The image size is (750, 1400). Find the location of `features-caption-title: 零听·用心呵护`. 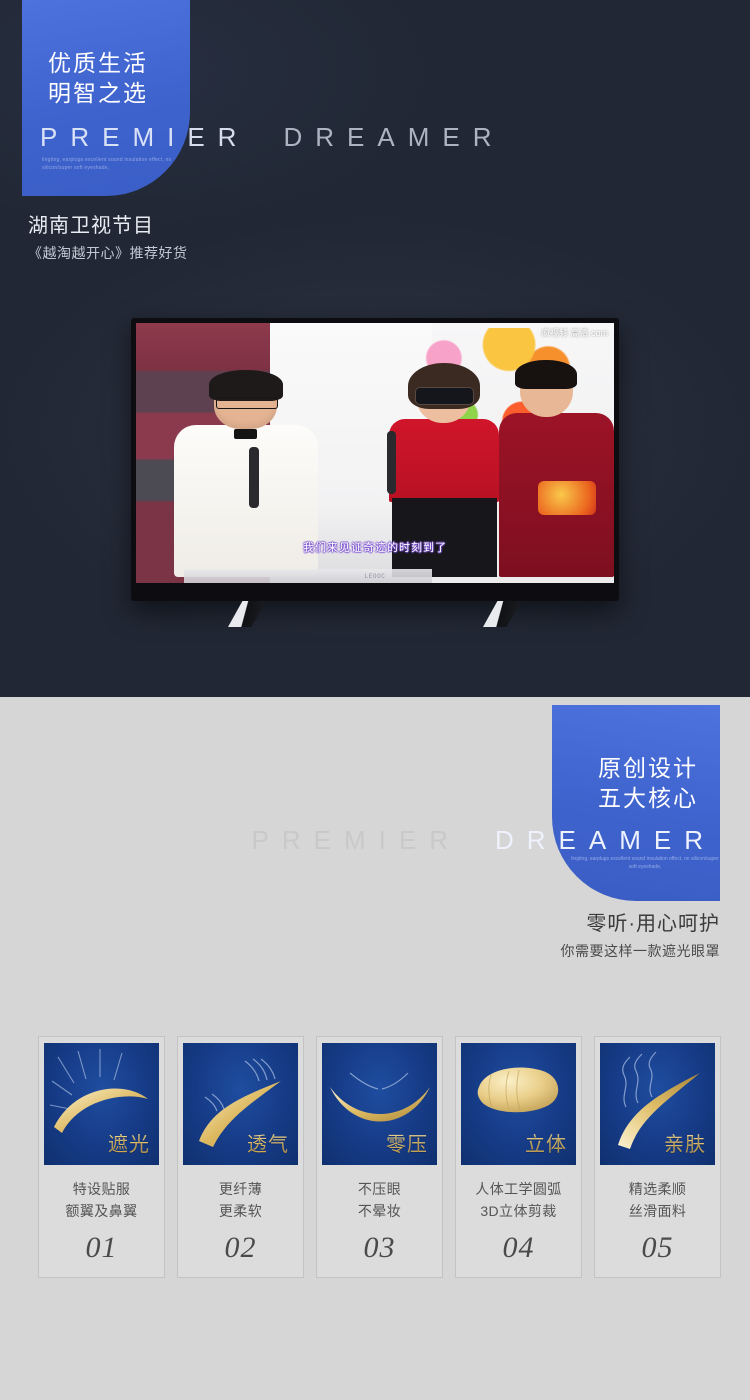

features-caption-title: 零听·用心呵护 is located at coordinates (653, 924).